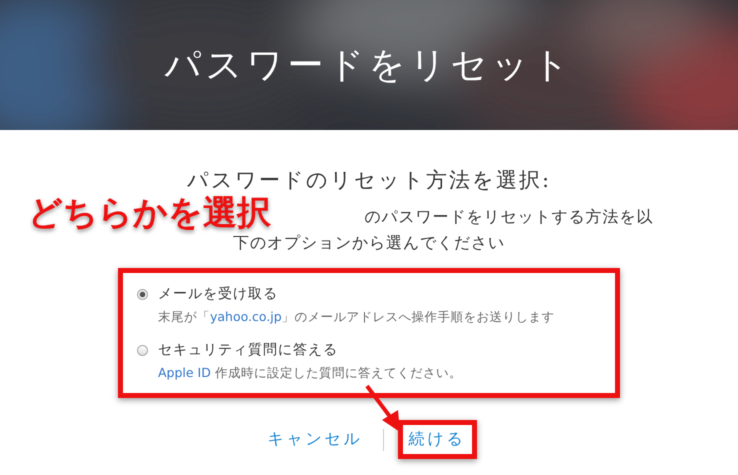  I want to click on description-text: のパスワードをリセットする方法を以, so click(509, 217).